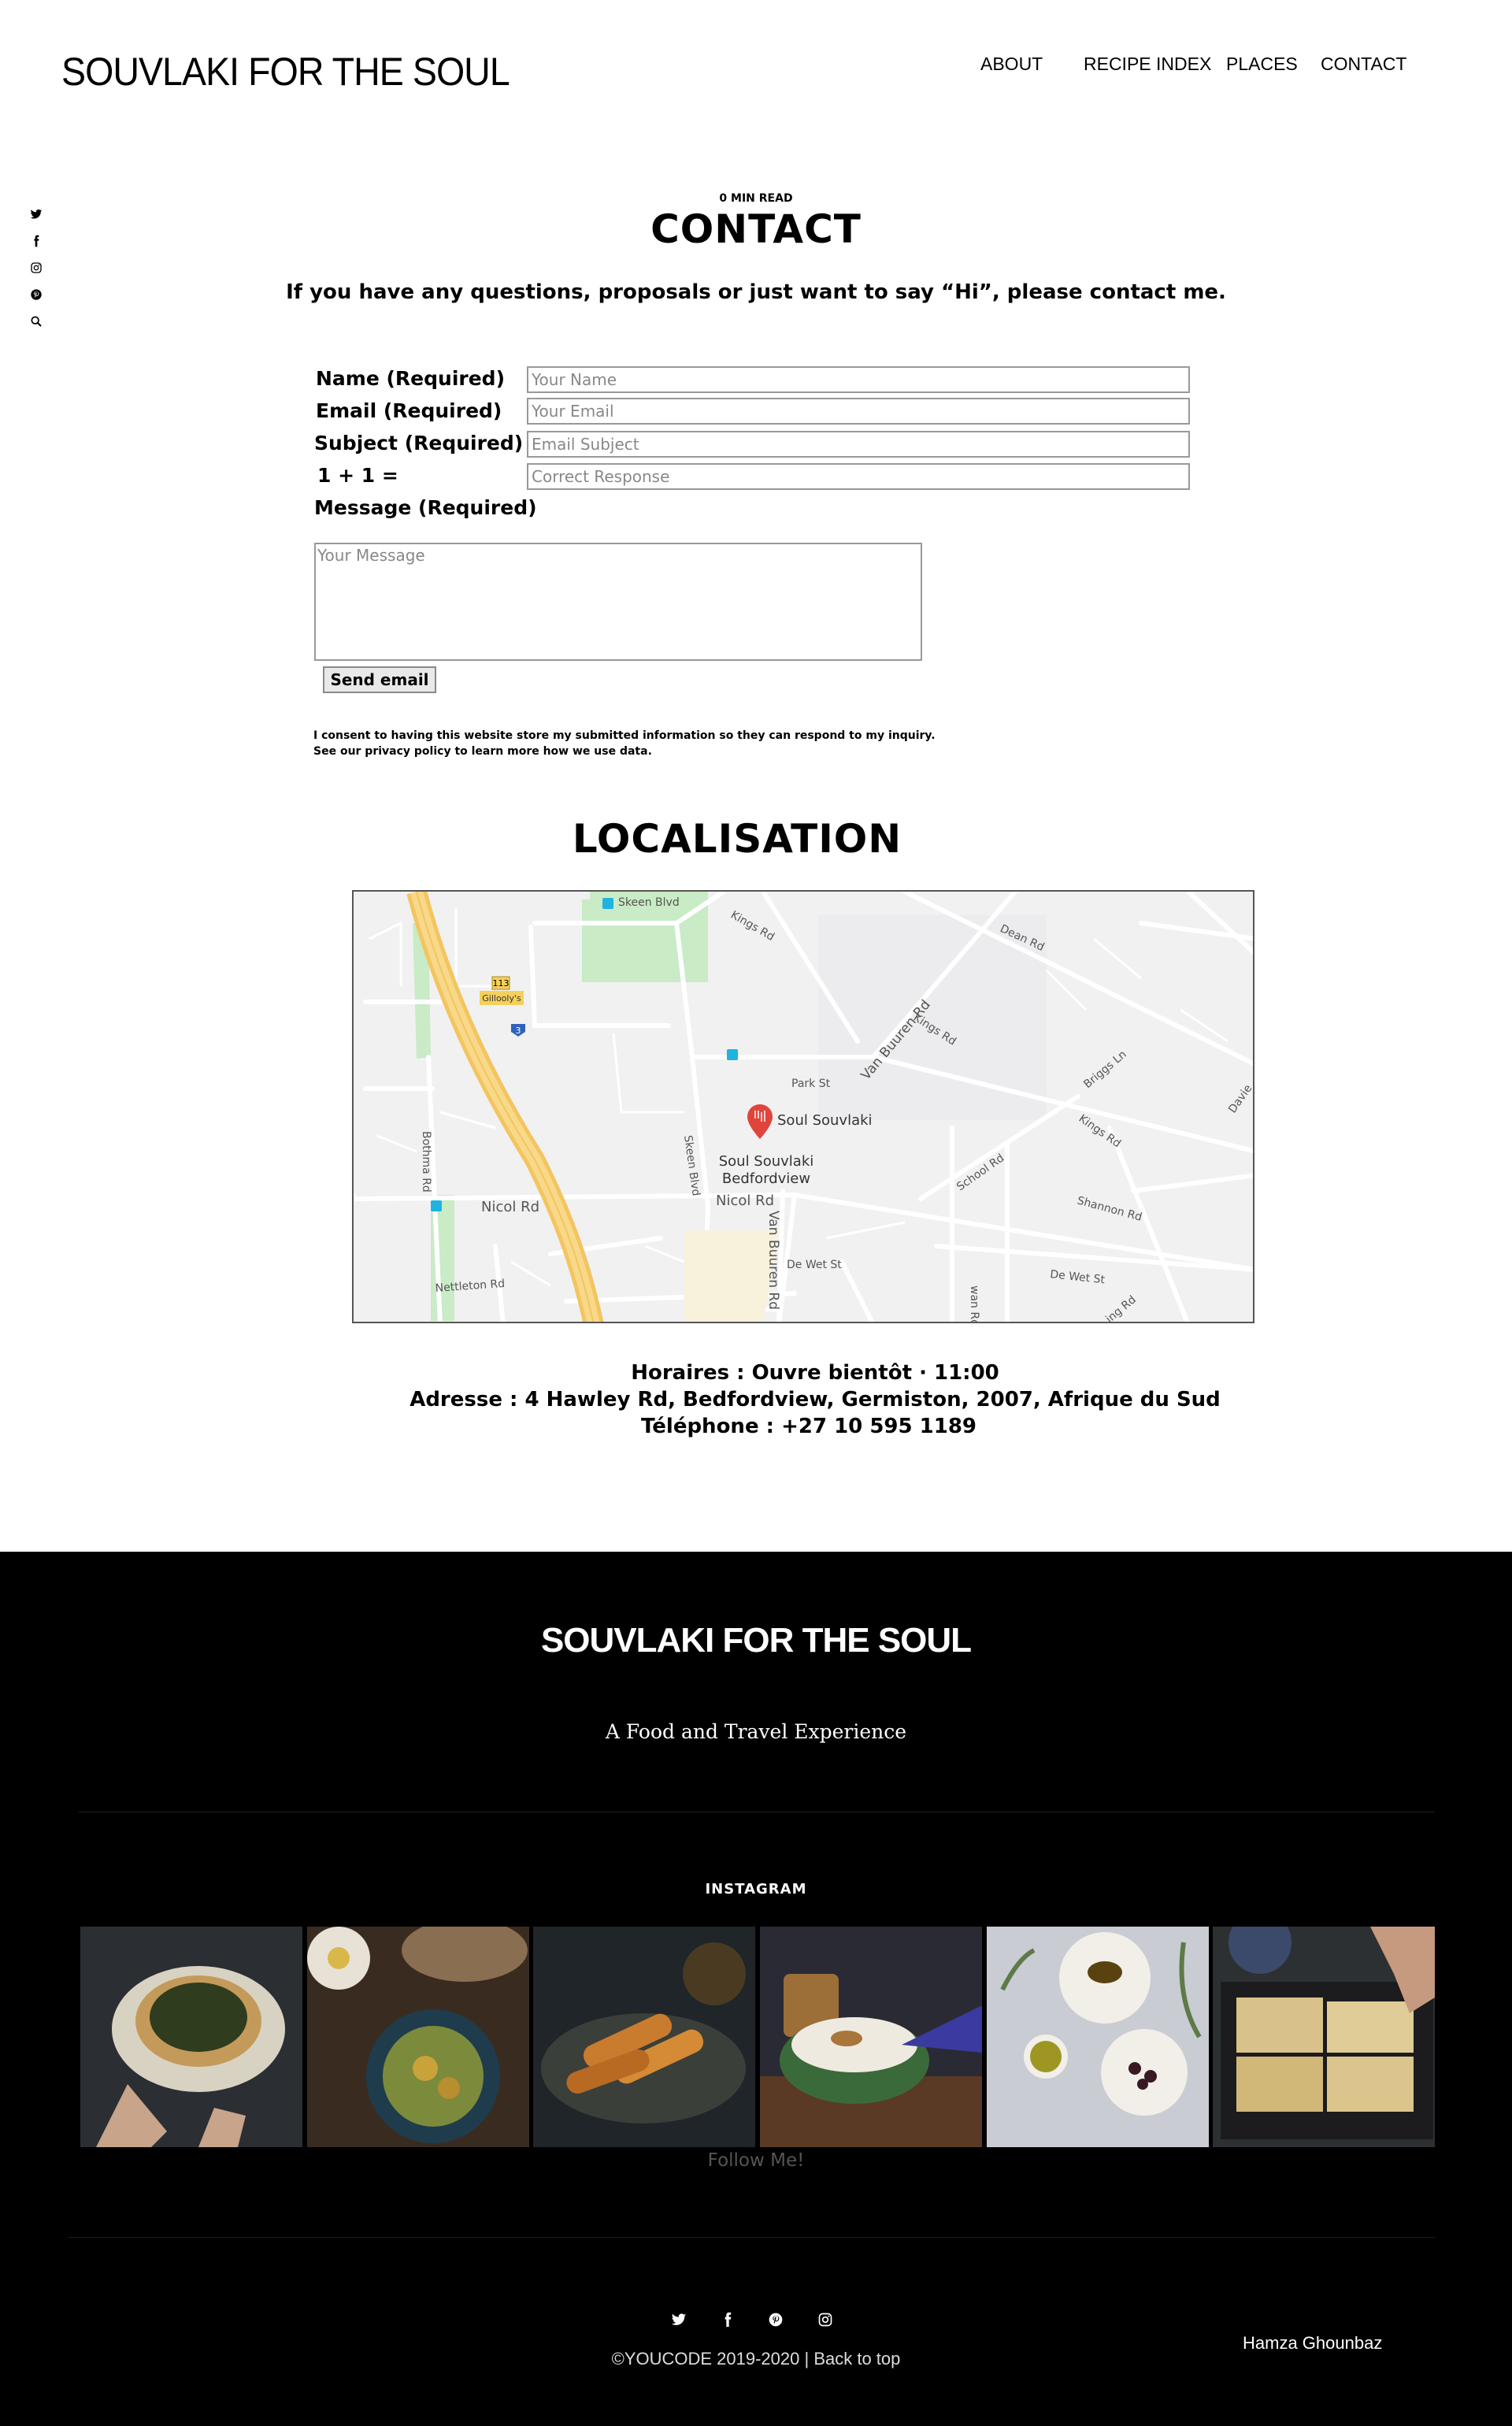 This screenshot has height=2426, width=1512. Describe the element at coordinates (756, 2160) in the screenshot. I see `follow-me-link: Follow Me!` at that location.